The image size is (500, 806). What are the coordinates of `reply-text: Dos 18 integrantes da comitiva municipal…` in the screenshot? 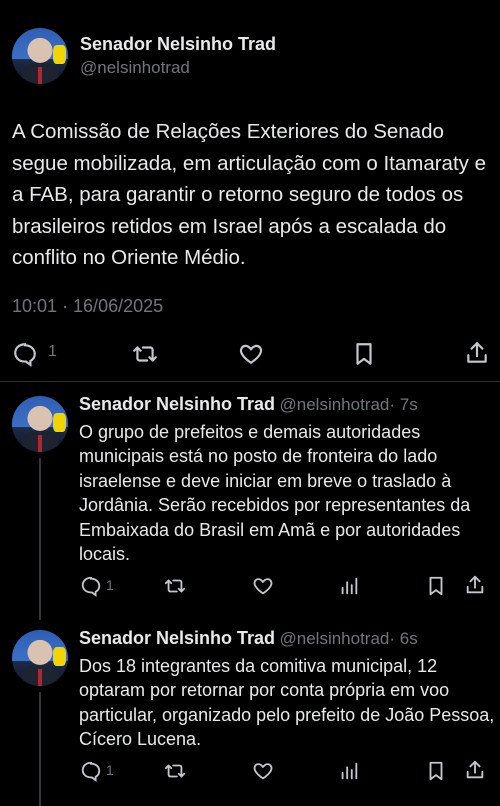 It's located at (287, 703).